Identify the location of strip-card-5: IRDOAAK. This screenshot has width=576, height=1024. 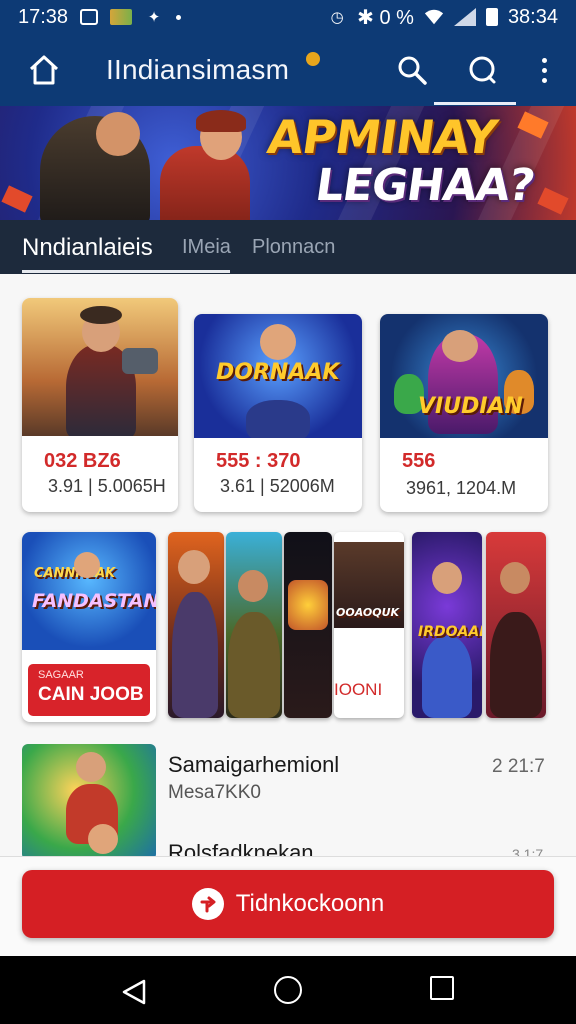
(447, 625).